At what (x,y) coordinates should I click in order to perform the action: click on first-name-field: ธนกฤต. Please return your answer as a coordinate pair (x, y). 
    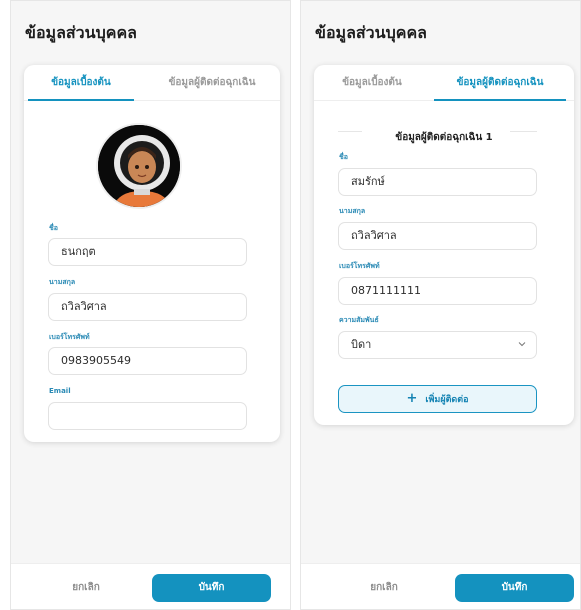
    Looking at the image, I should click on (147, 252).